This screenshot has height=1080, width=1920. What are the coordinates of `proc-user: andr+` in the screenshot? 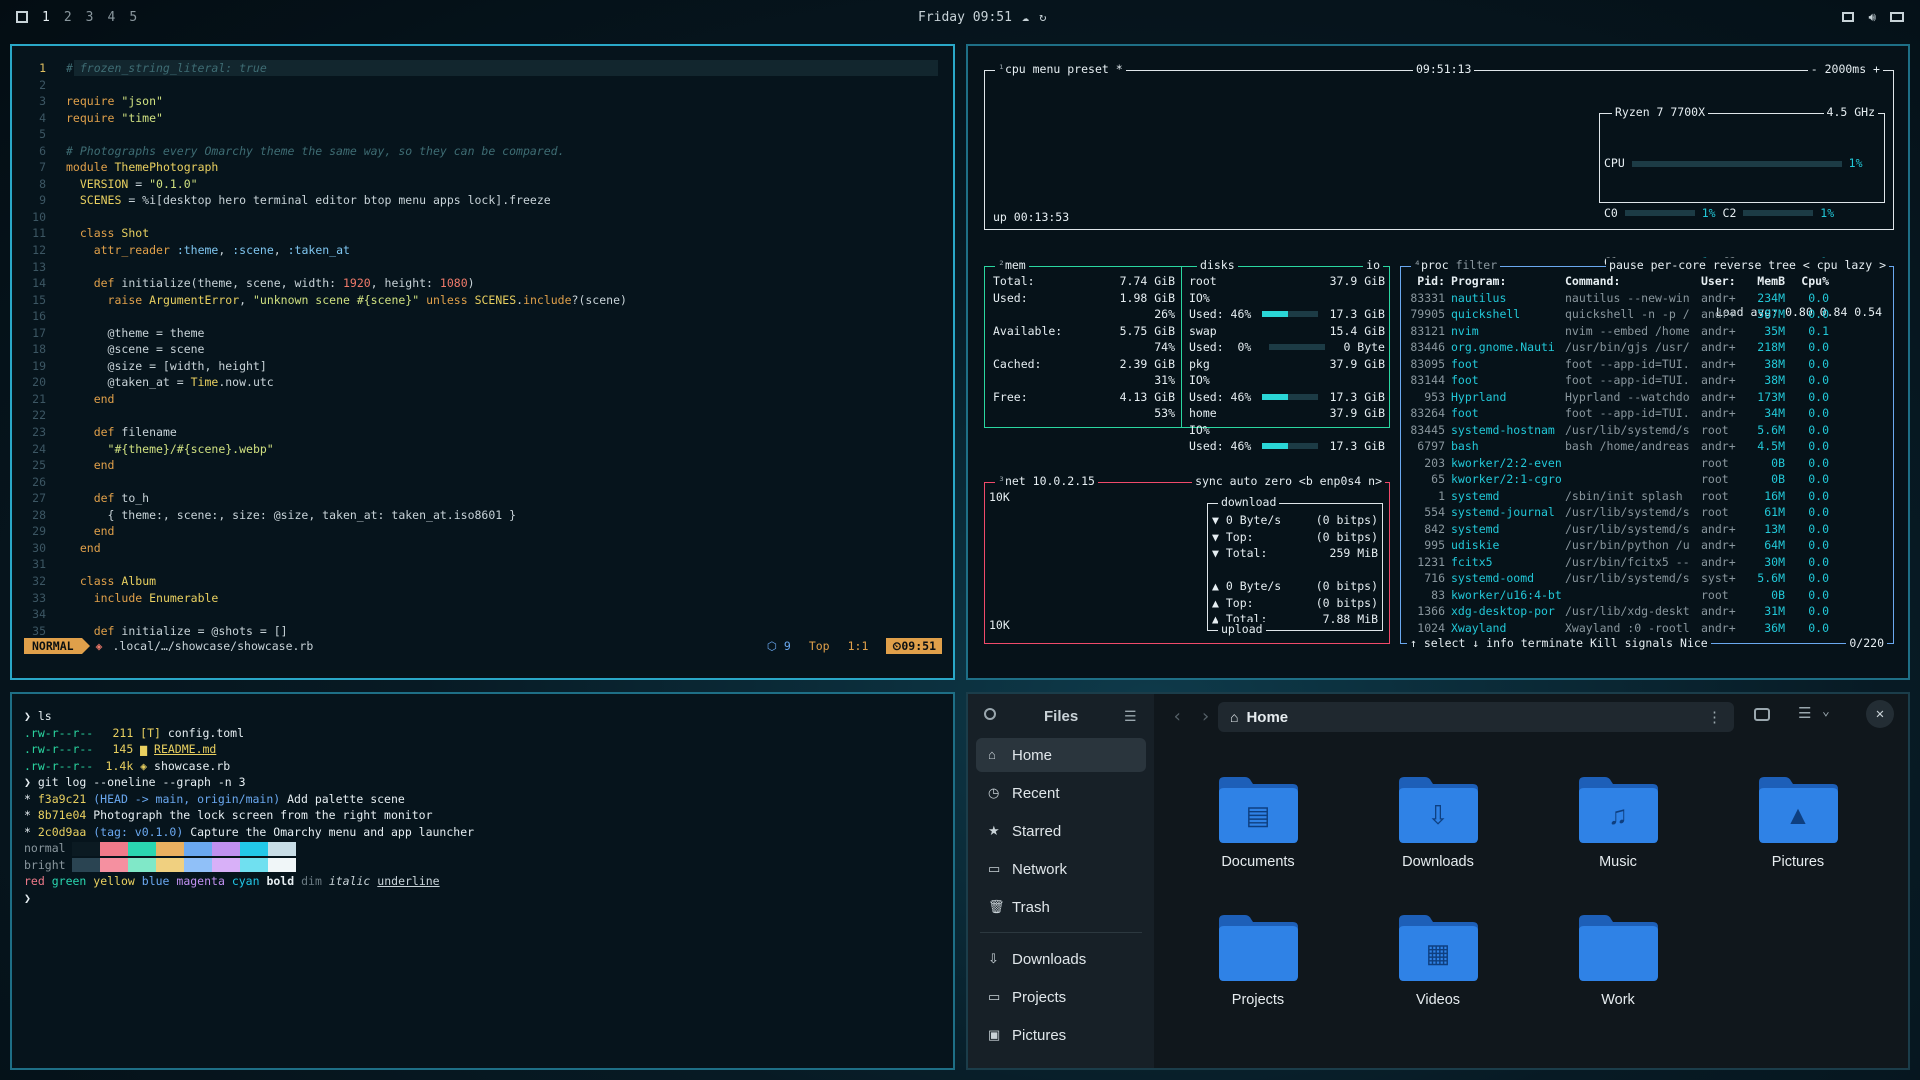 It's located at (1718, 611).